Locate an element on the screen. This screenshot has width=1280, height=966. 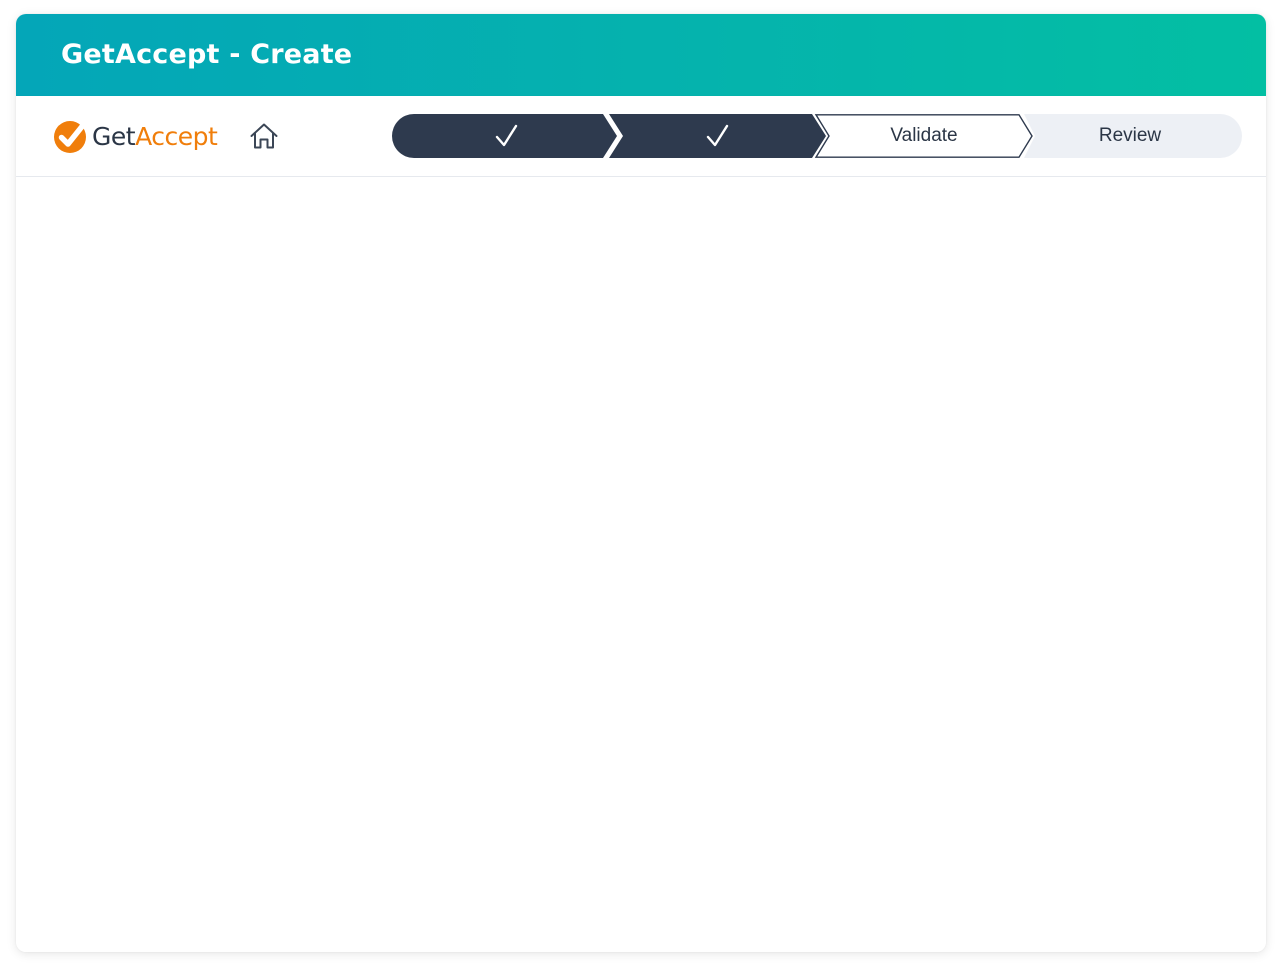
logo-text-accept: Accept is located at coordinates (176, 136).